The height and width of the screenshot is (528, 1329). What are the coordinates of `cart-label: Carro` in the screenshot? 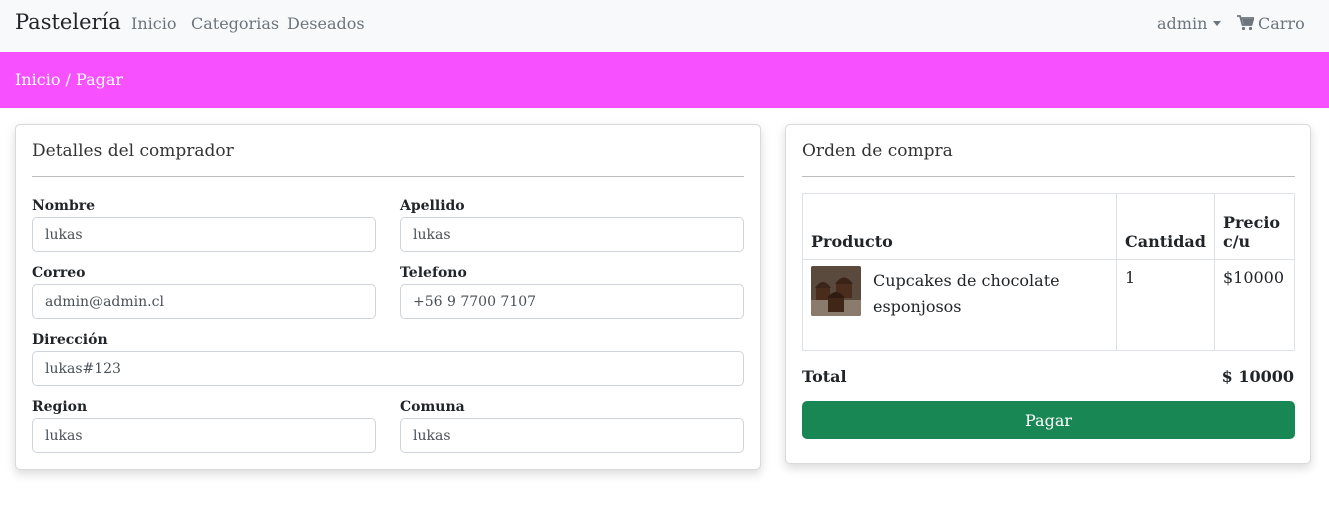 It's located at (1281, 23).